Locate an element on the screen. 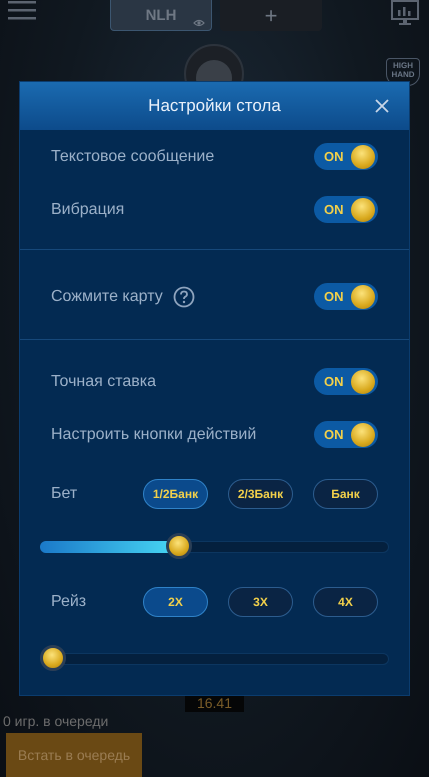 This screenshot has width=429, height=777. close-icon is located at coordinates (382, 106).